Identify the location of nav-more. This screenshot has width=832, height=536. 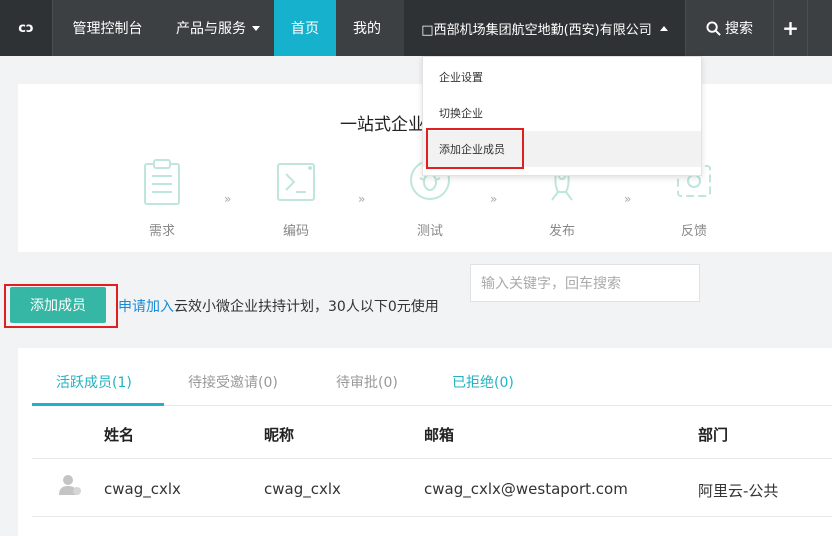
(815, 28).